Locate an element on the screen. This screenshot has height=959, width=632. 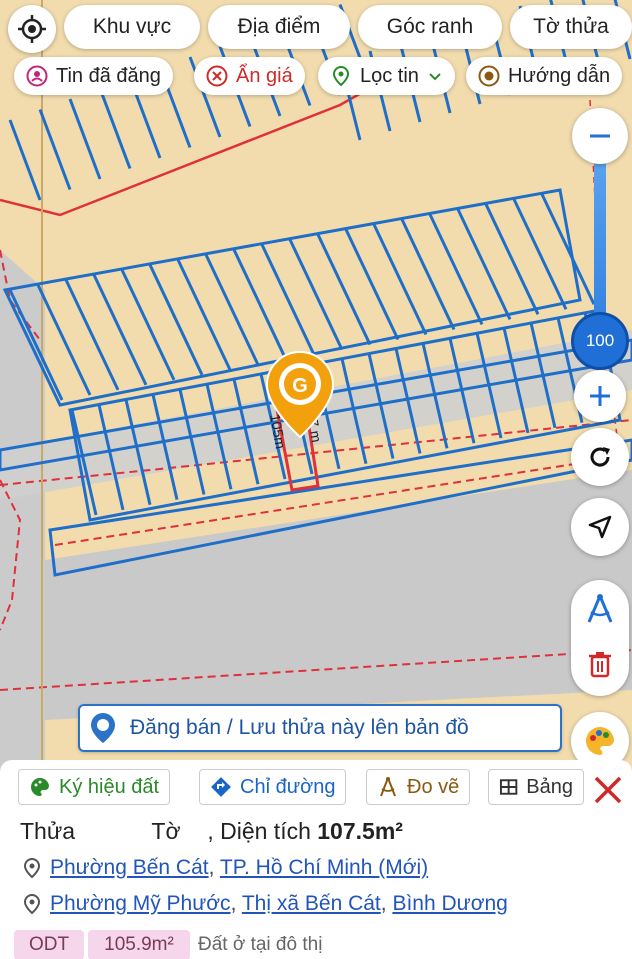
zoom-out-button is located at coordinates (600, 136).